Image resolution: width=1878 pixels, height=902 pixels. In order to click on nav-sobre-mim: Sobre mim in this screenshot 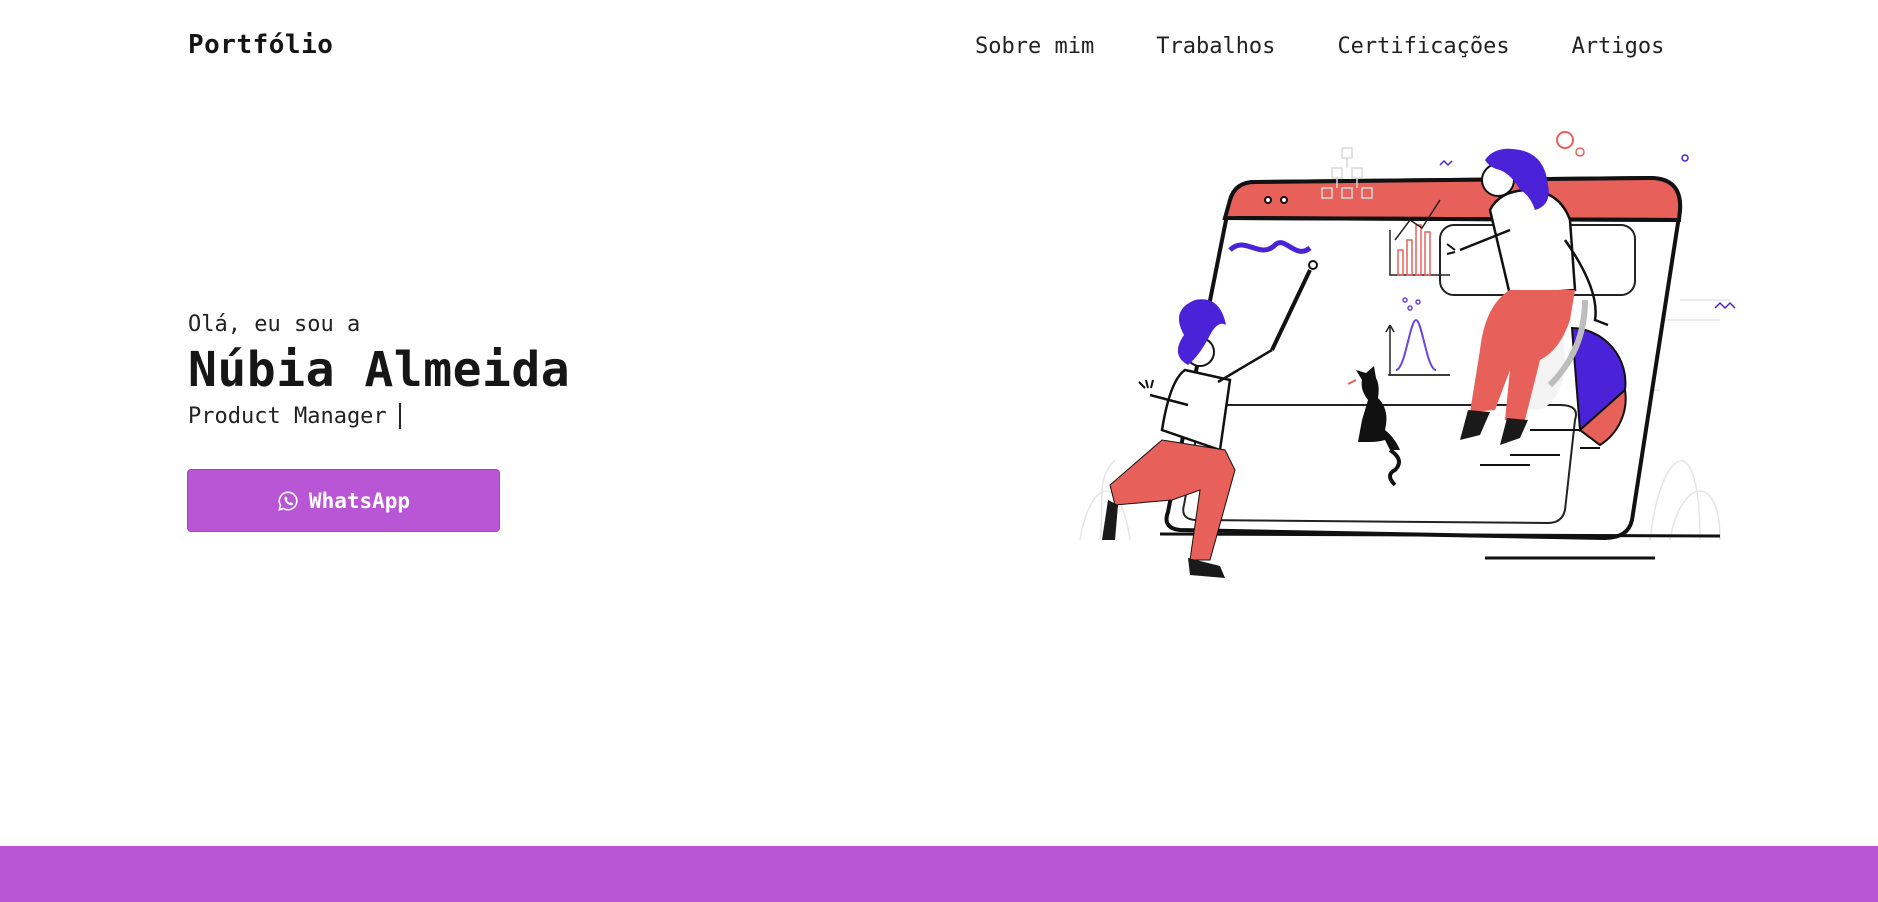, I will do `click(1034, 46)`.